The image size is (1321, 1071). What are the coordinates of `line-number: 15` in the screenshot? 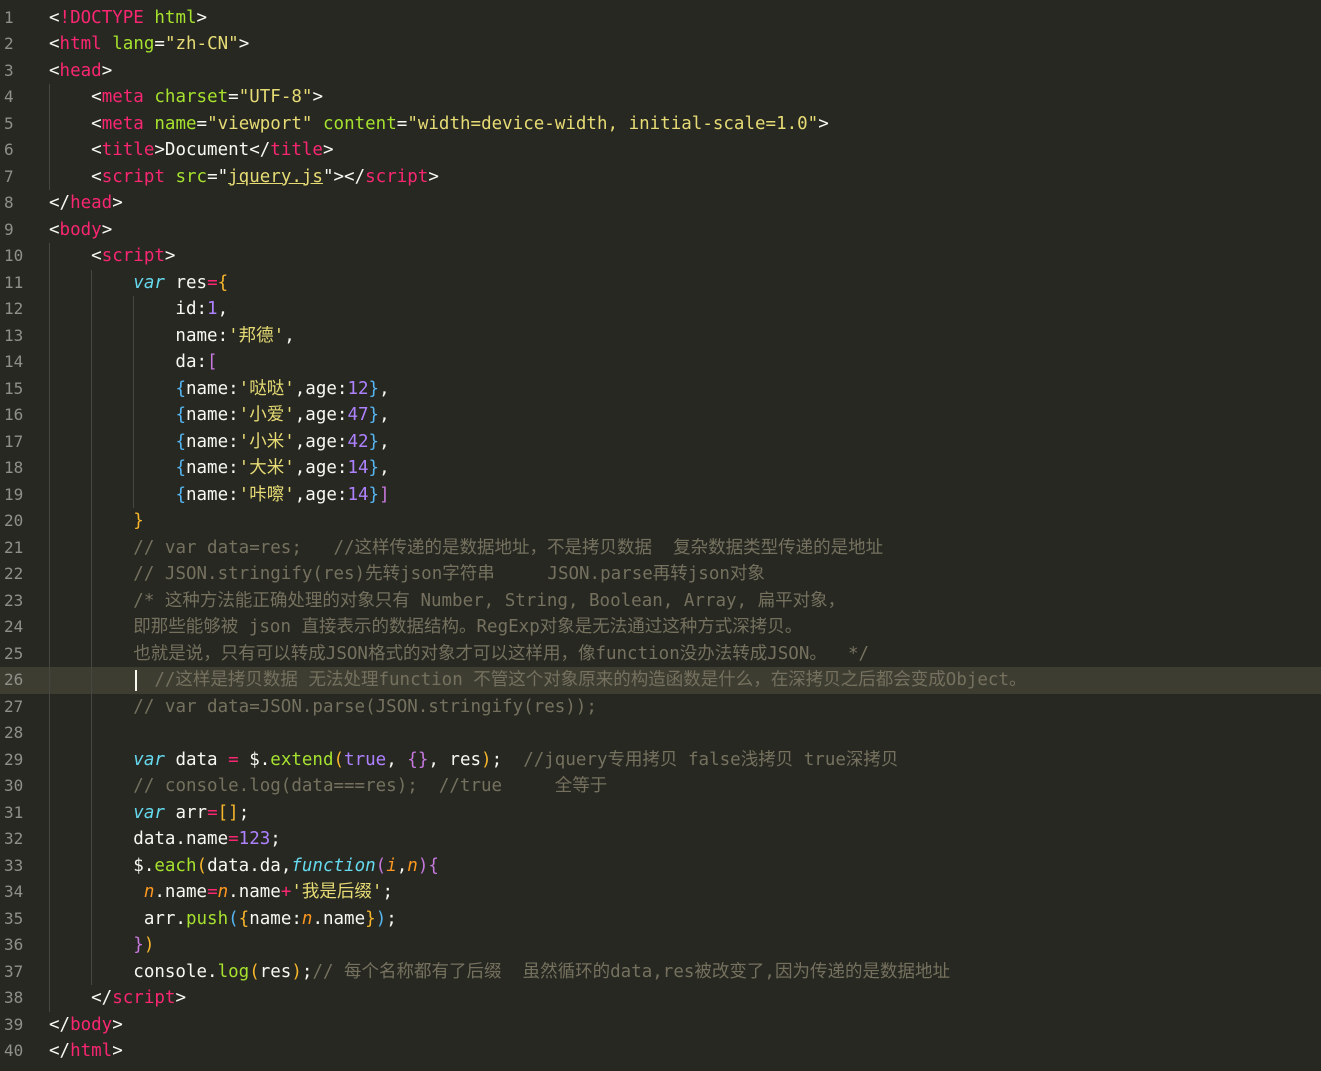 It's located at (14, 388).